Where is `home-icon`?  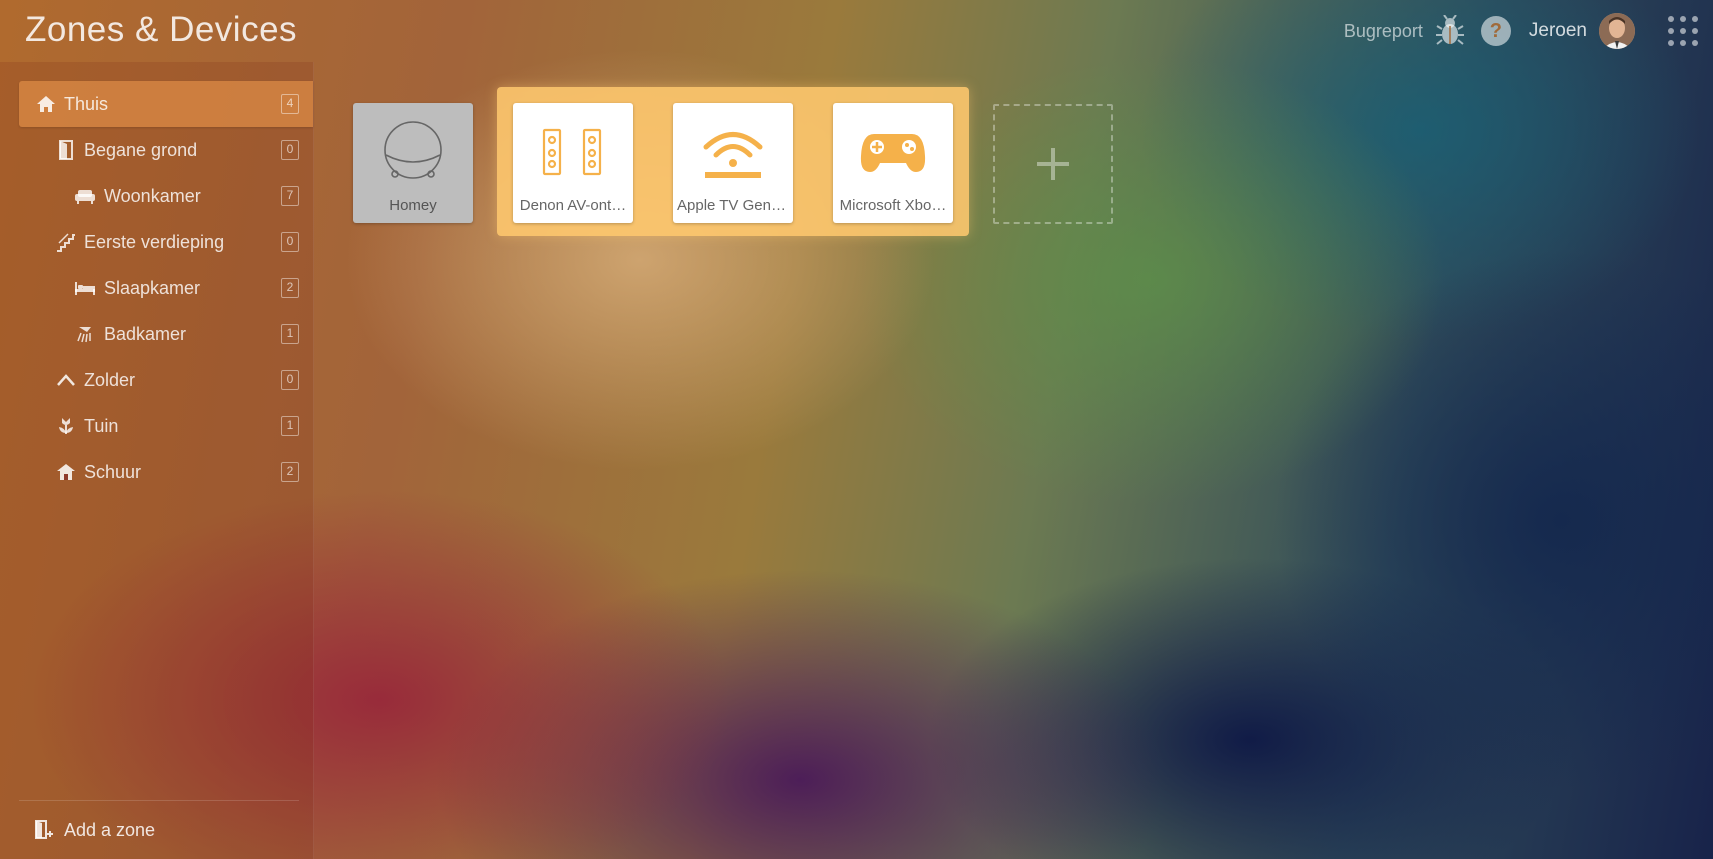
home-icon is located at coordinates (46, 104).